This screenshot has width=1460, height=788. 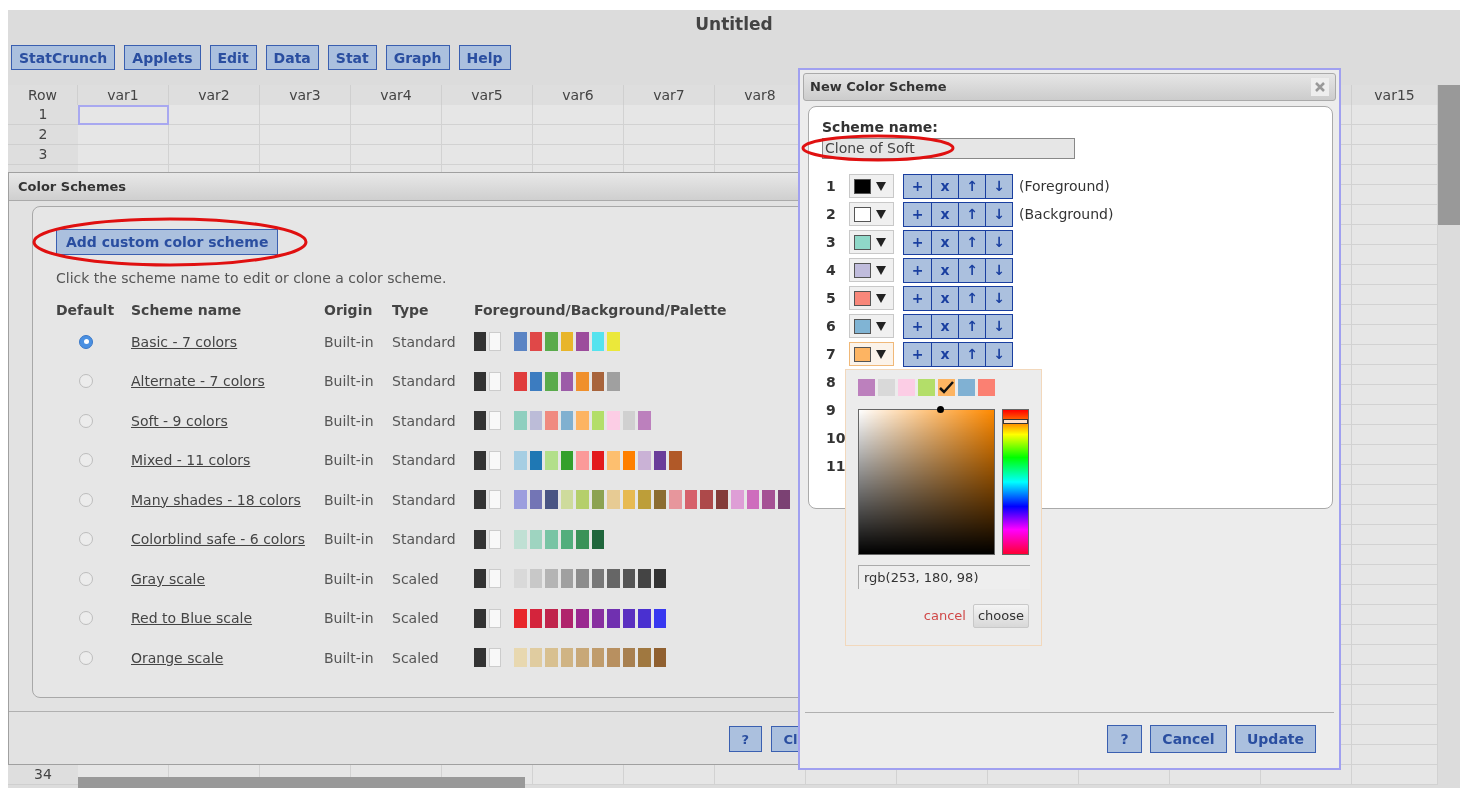 I want to click on column-heading: Scheme name, so click(x=187, y=310).